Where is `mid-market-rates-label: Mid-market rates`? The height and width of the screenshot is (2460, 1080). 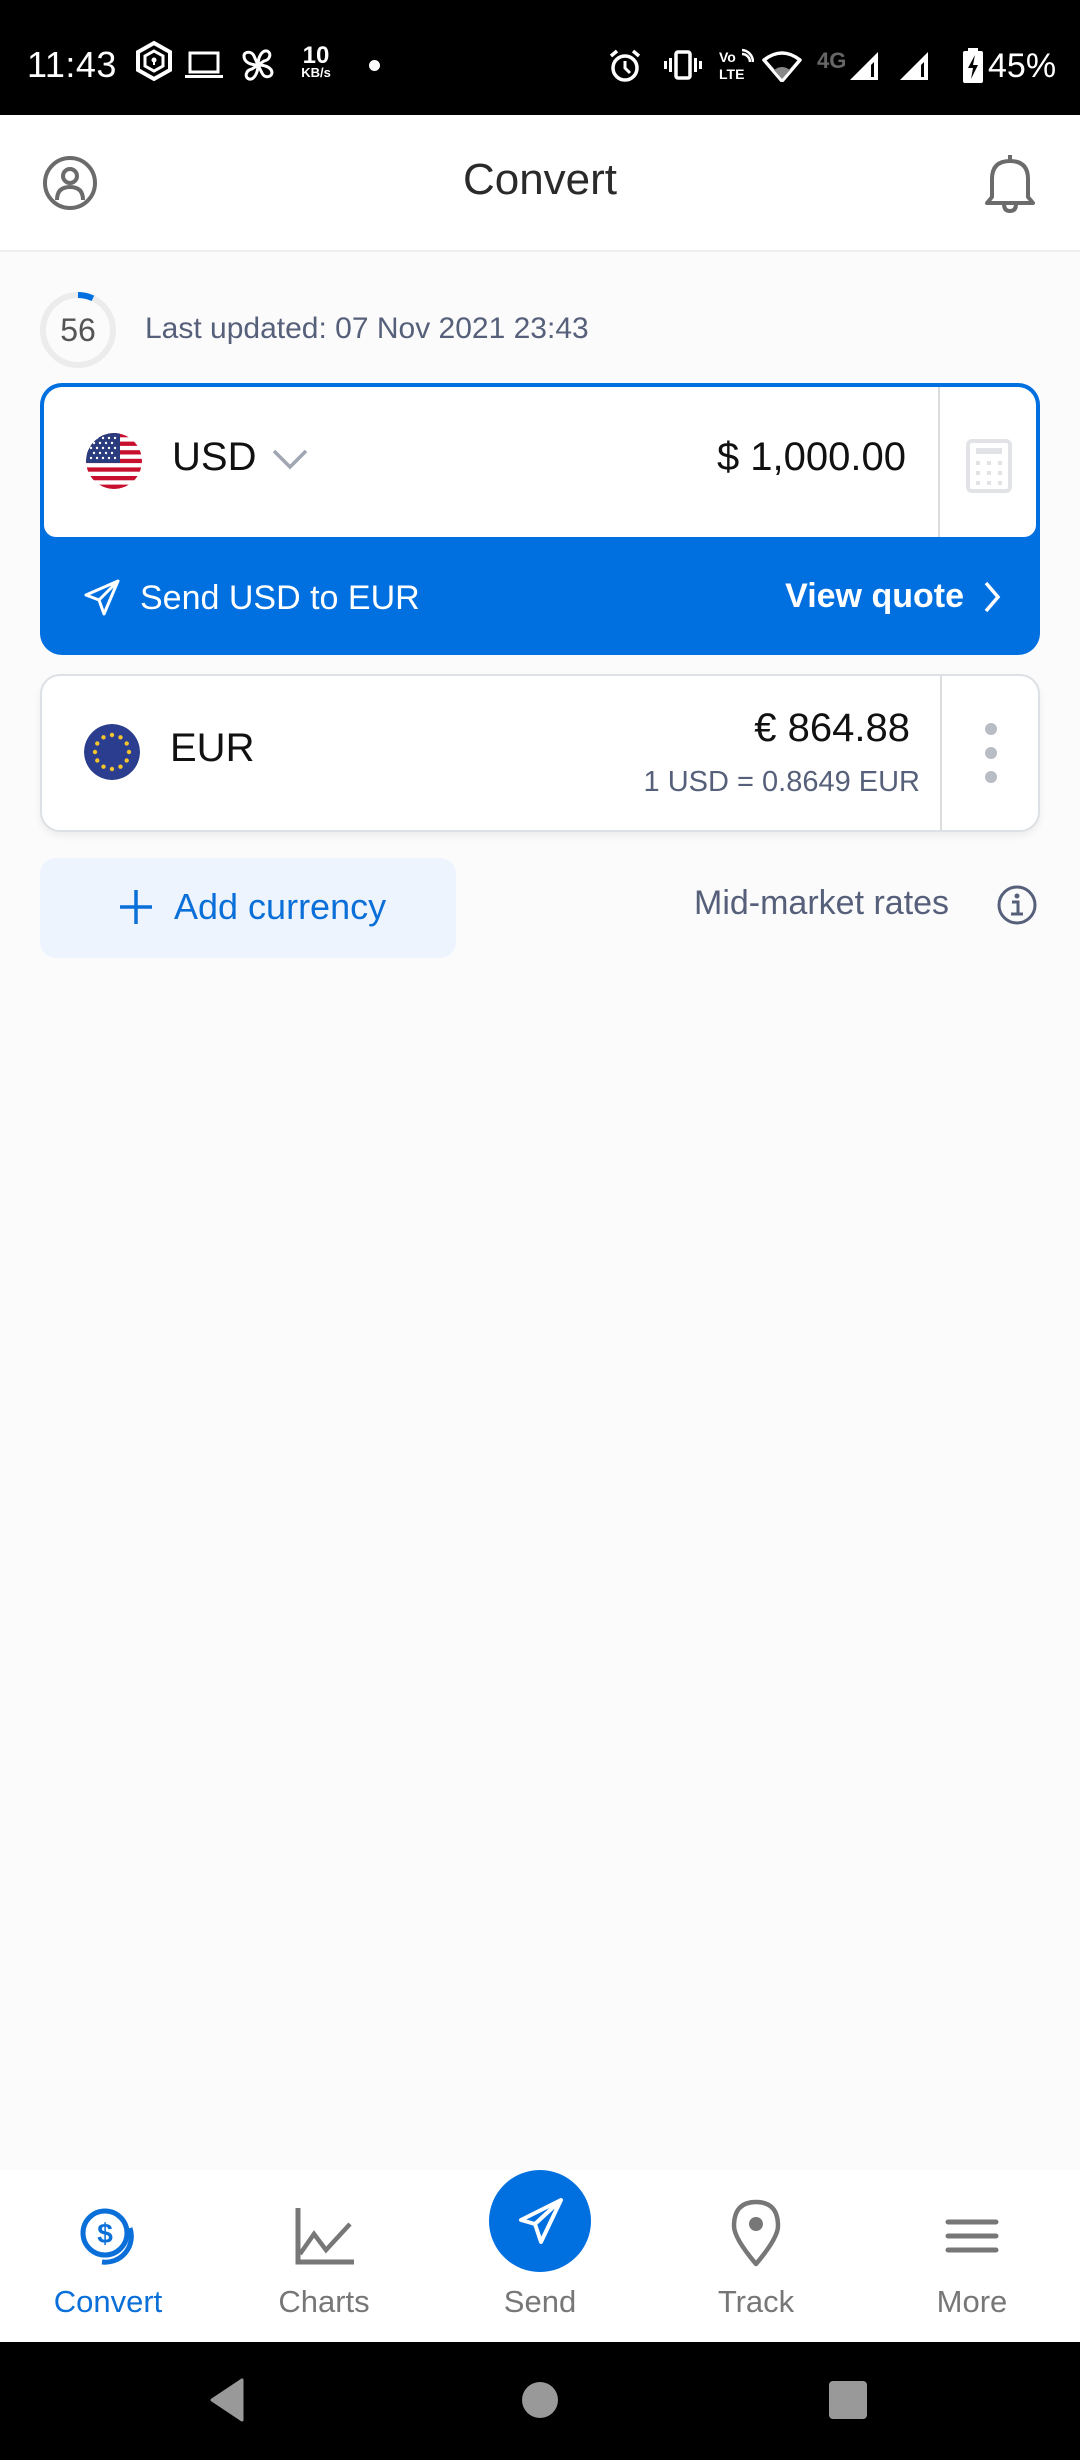 mid-market-rates-label: Mid-market rates is located at coordinates (821, 903).